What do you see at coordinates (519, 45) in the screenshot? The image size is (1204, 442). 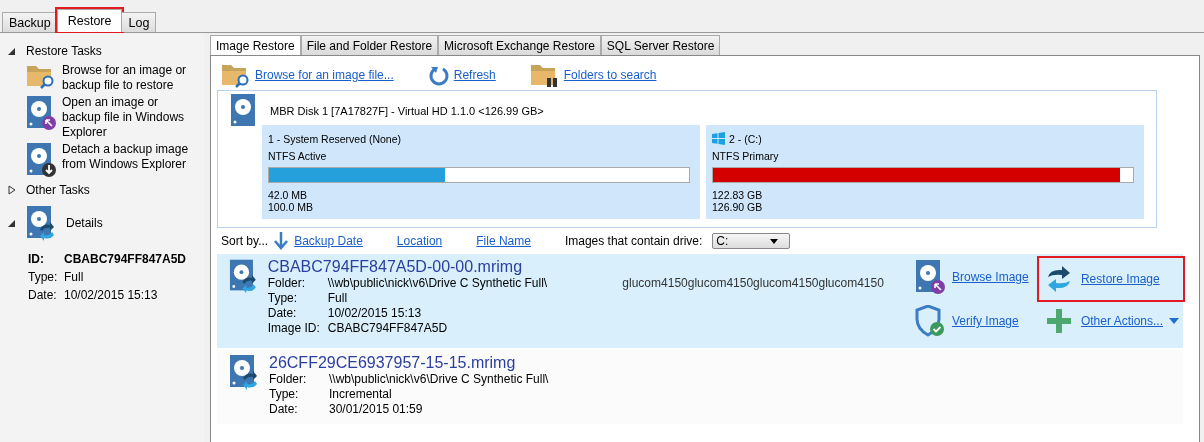 I see `tab: Microsoft Exchange Restore` at bounding box center [519, 45].